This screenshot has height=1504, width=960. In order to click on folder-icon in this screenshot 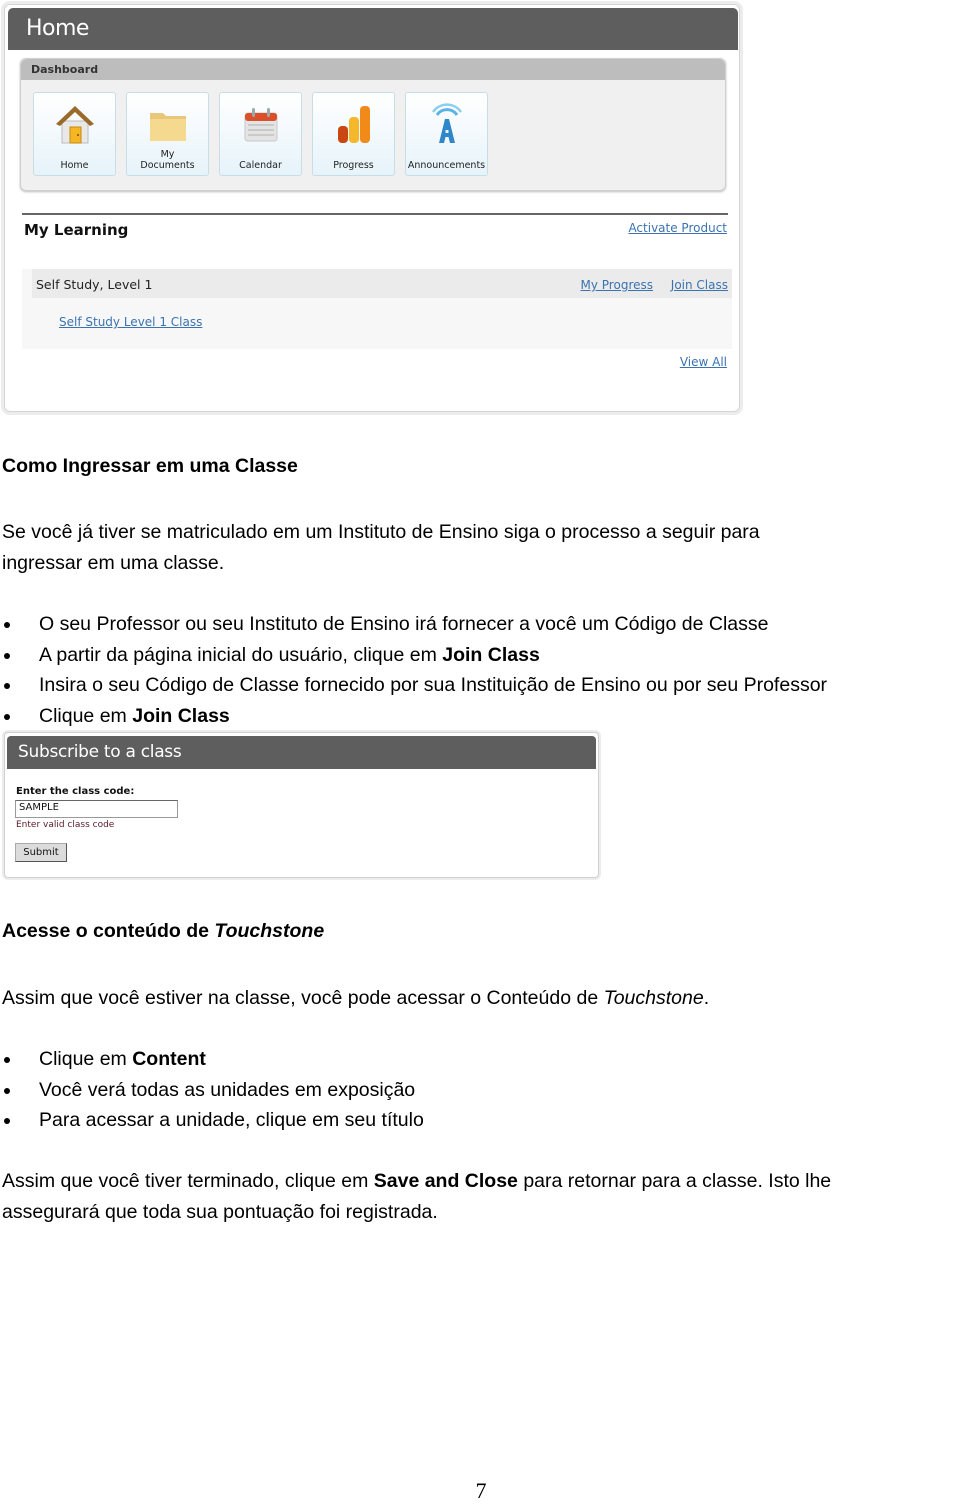, I will do `click(167, 127)`.